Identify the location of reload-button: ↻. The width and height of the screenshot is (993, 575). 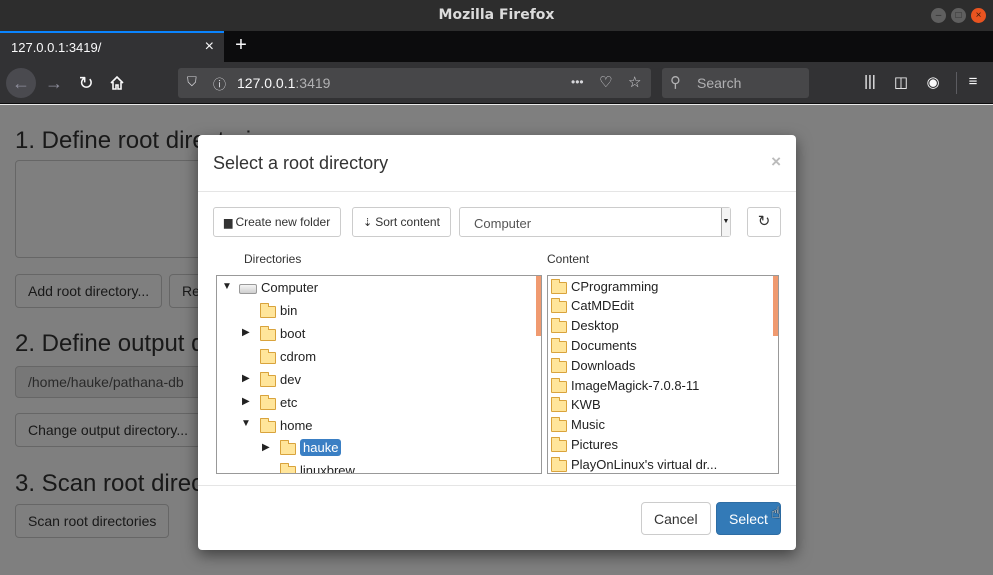
(86, 83).